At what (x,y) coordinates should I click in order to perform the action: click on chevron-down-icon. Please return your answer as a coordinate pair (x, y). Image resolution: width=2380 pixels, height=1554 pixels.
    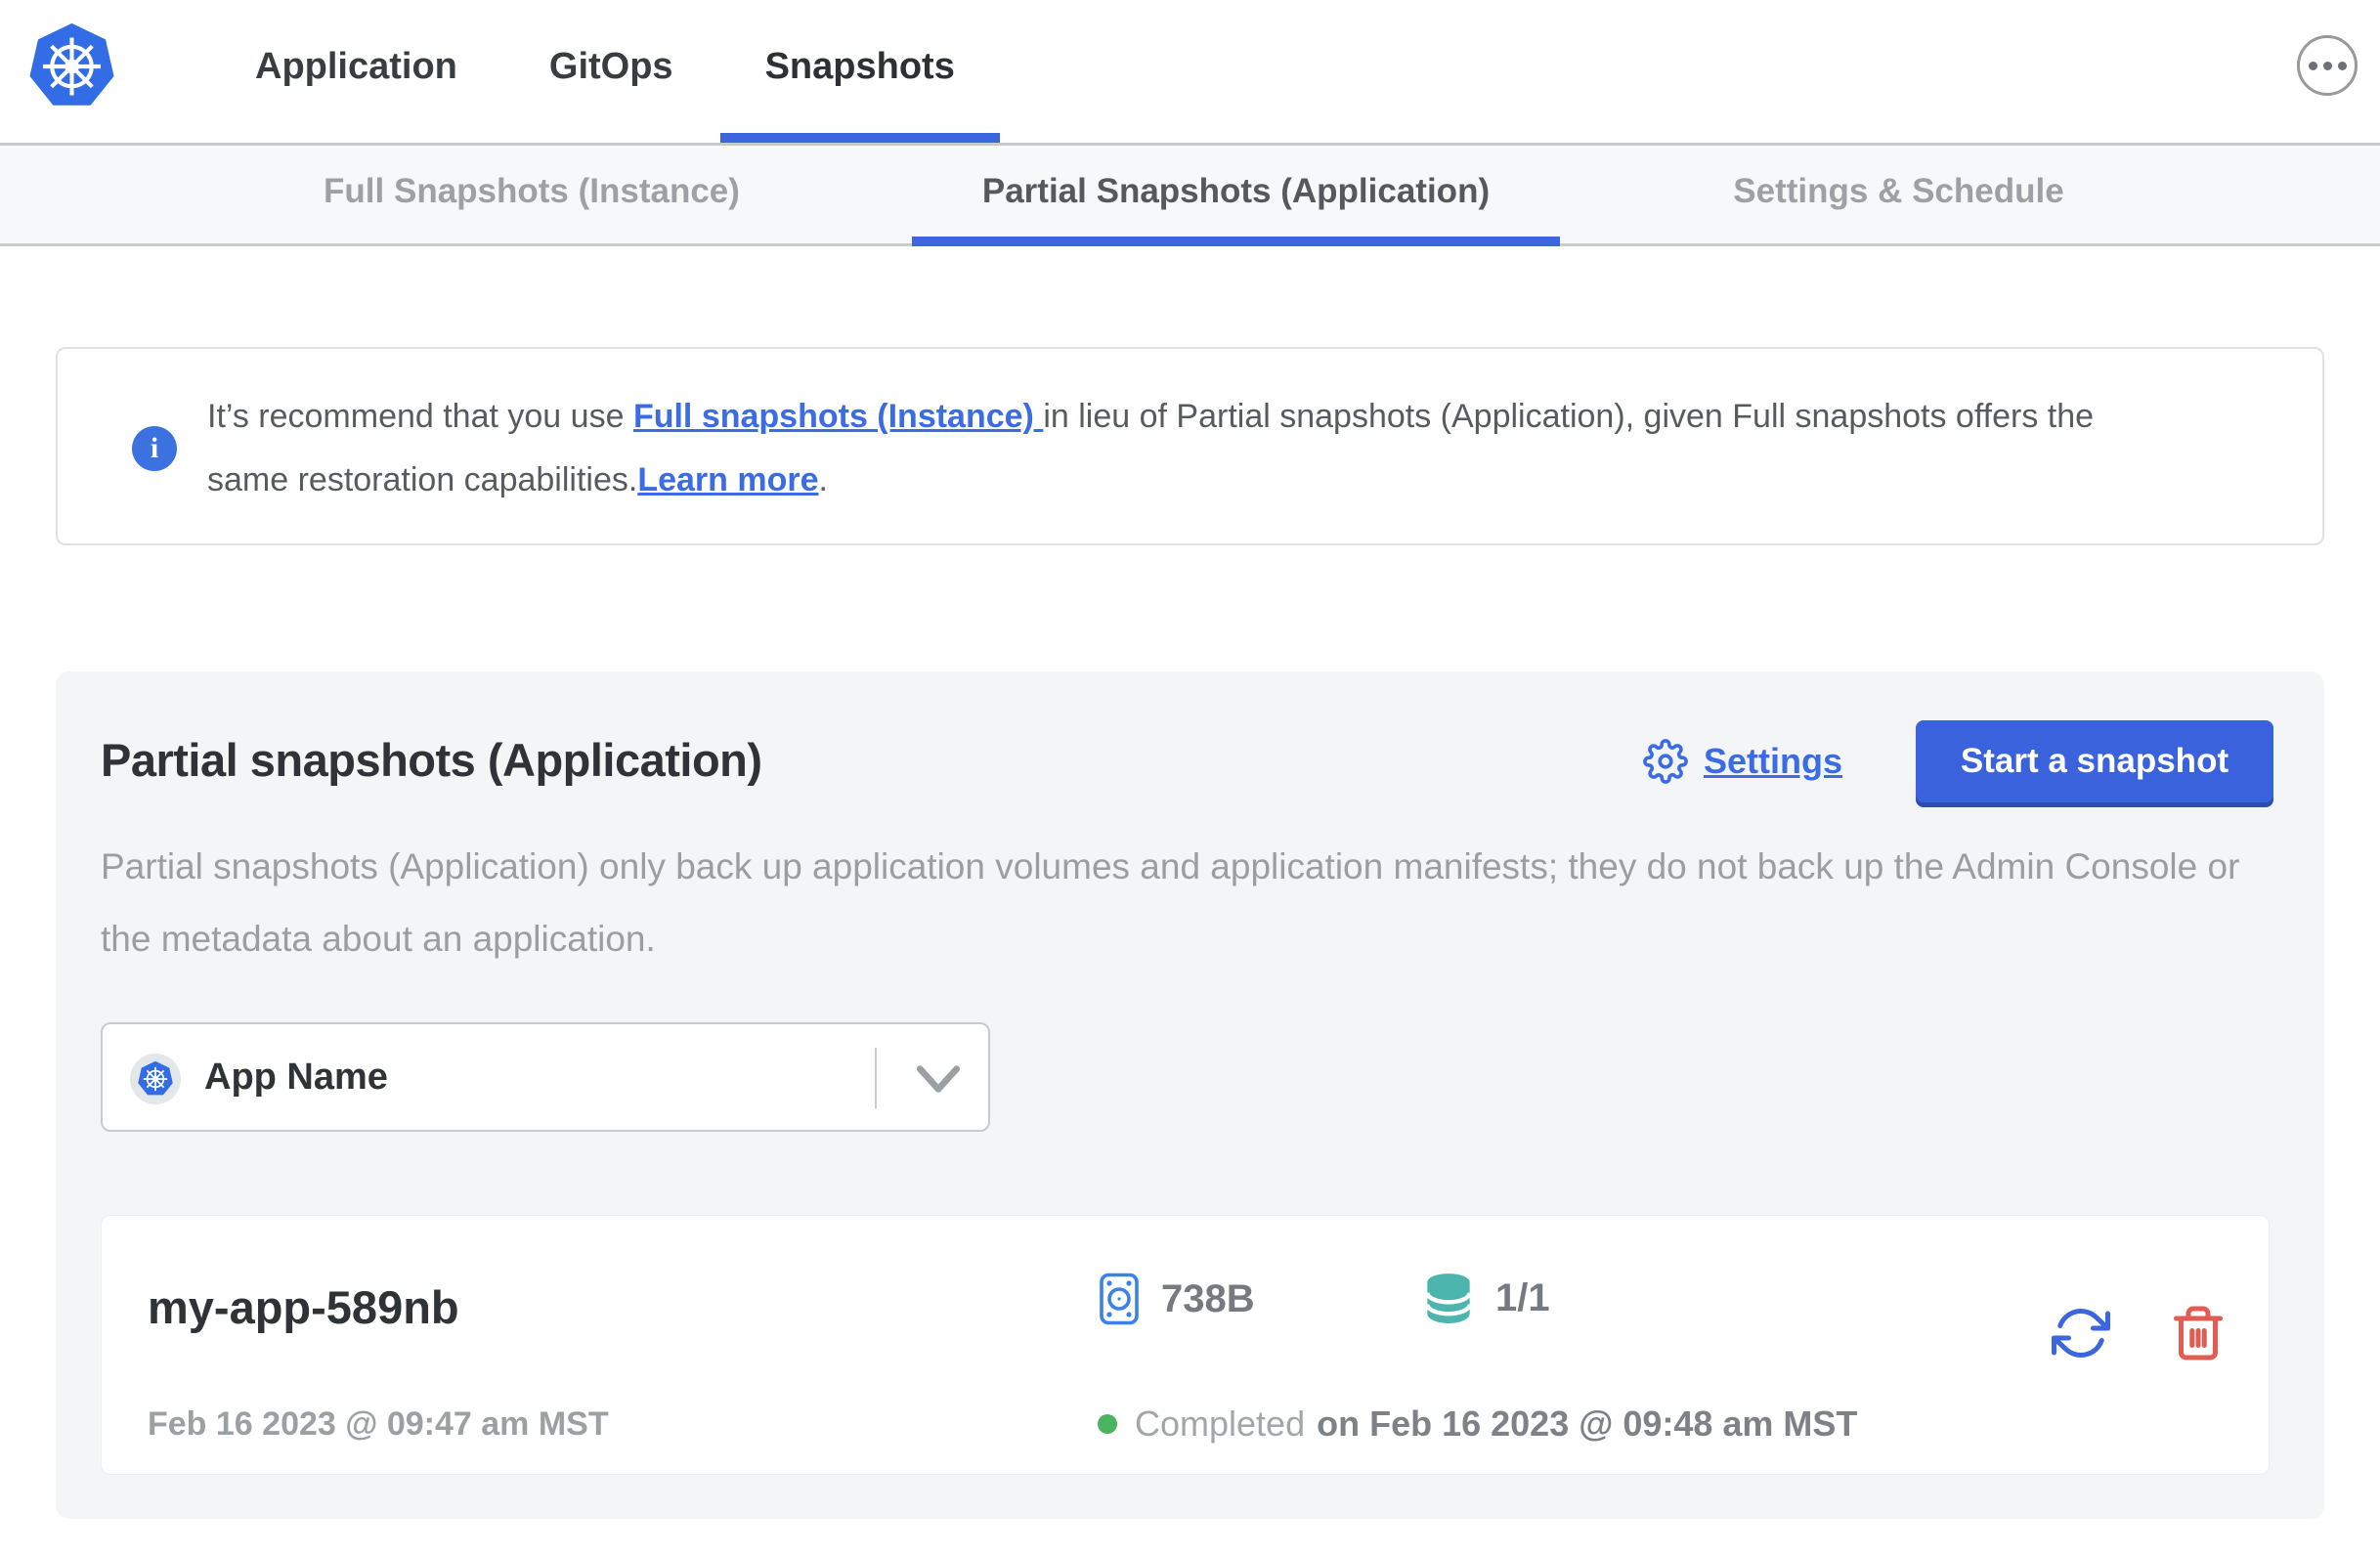
    Looking at the image, I should click on (938, 1079).